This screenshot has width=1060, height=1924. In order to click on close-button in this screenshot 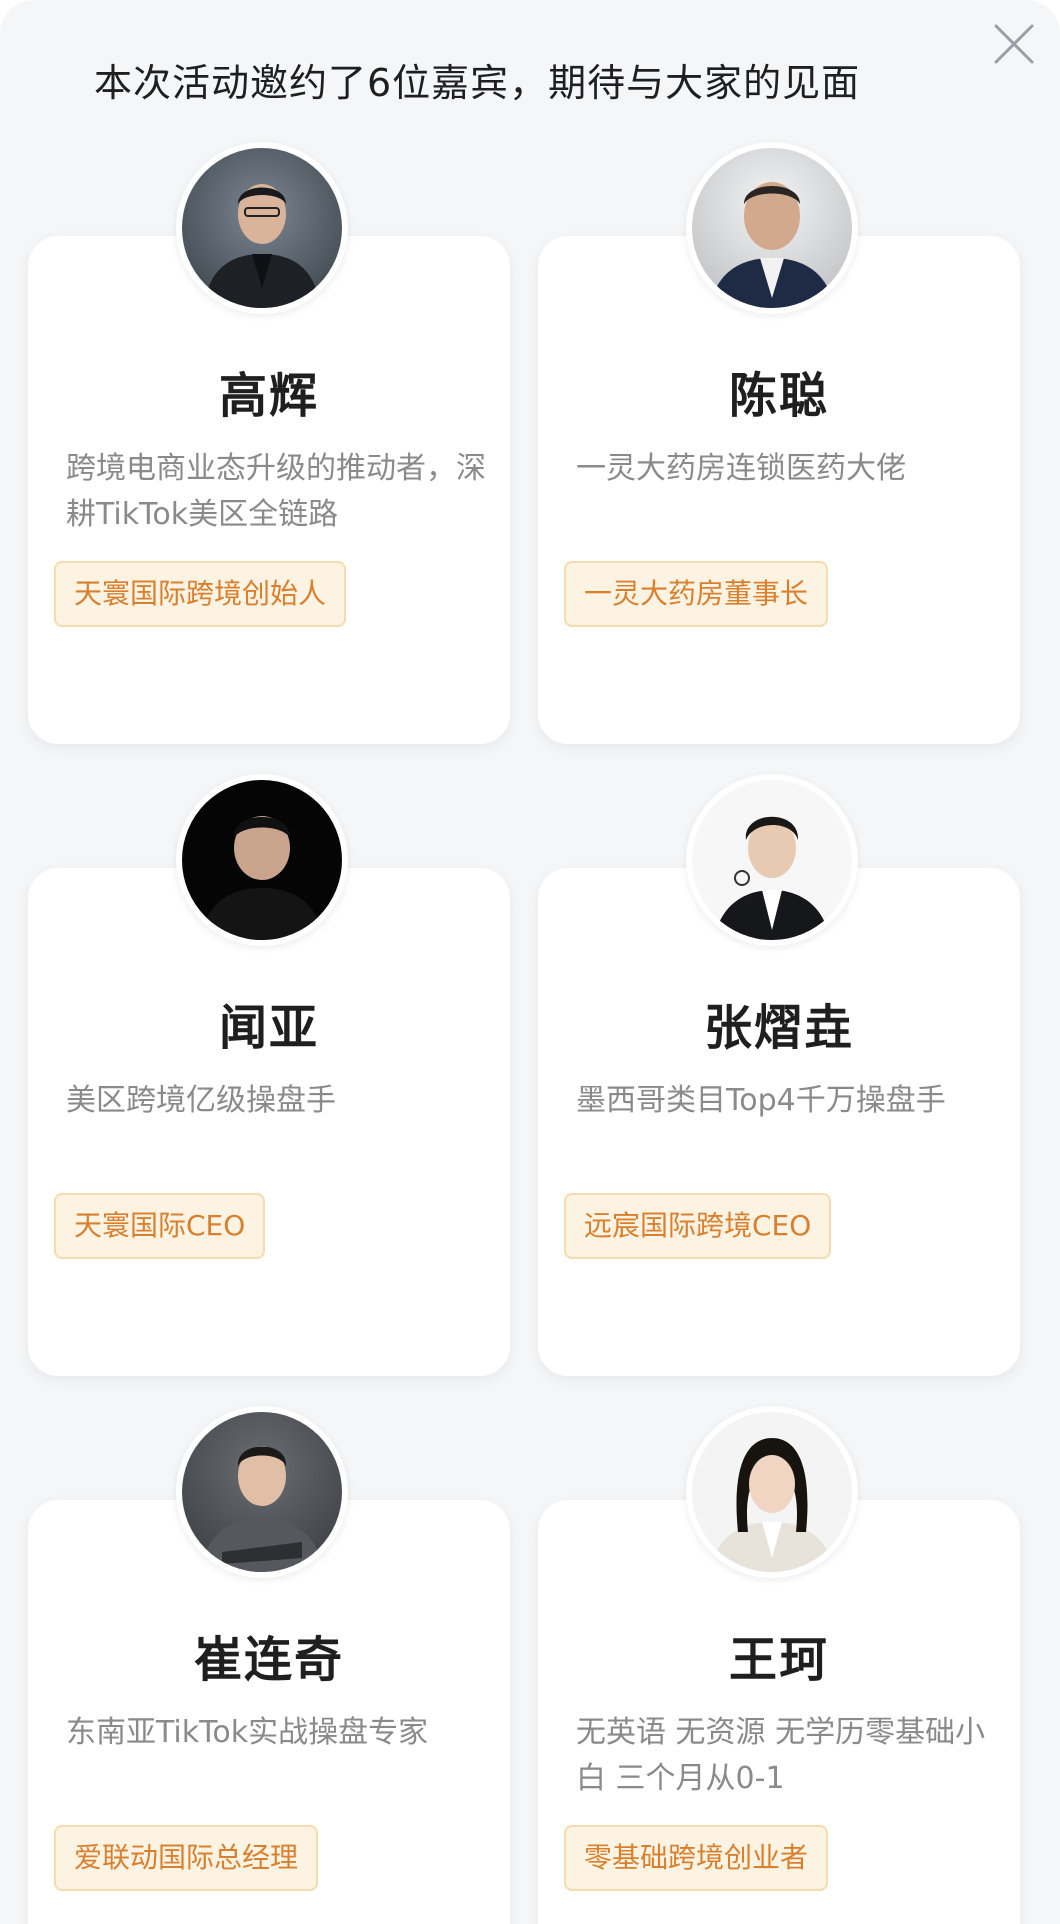, I will do `click(1014, 44)`.